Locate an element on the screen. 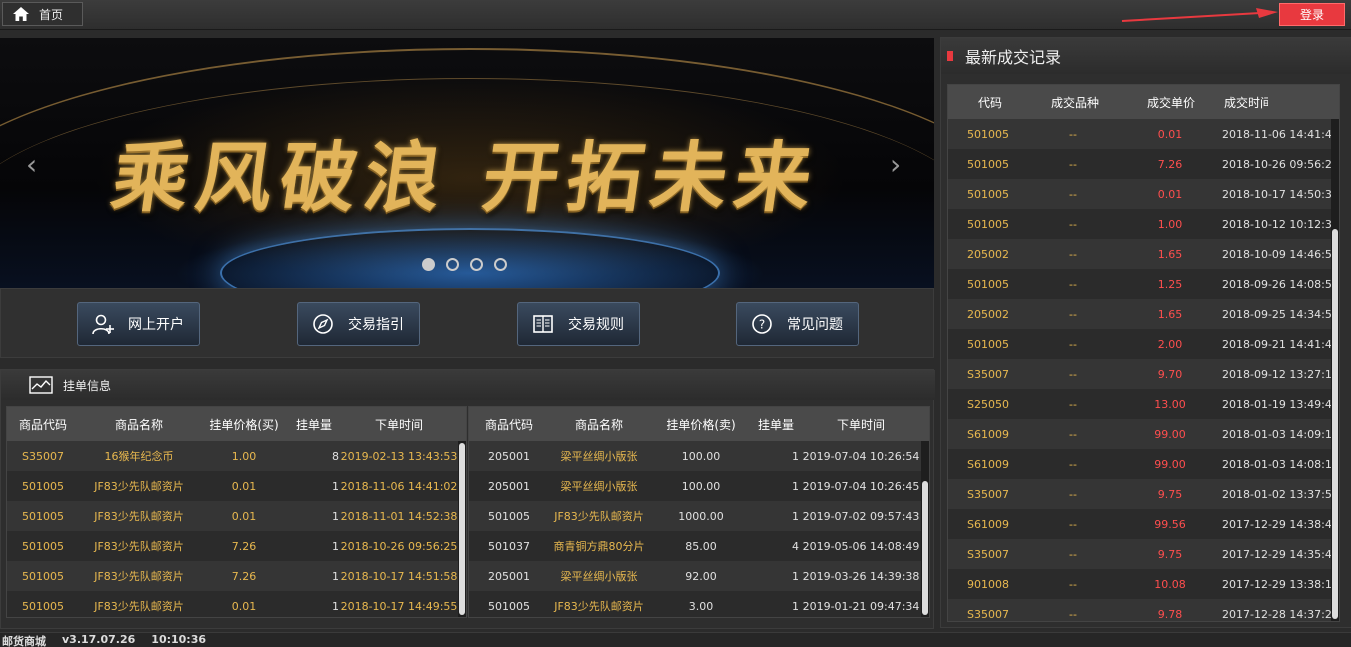  table-row: 205001 梁平丝绸小版张 100.00 1 2019-07-04 10:26:45 is located at coordinates (699, 486).